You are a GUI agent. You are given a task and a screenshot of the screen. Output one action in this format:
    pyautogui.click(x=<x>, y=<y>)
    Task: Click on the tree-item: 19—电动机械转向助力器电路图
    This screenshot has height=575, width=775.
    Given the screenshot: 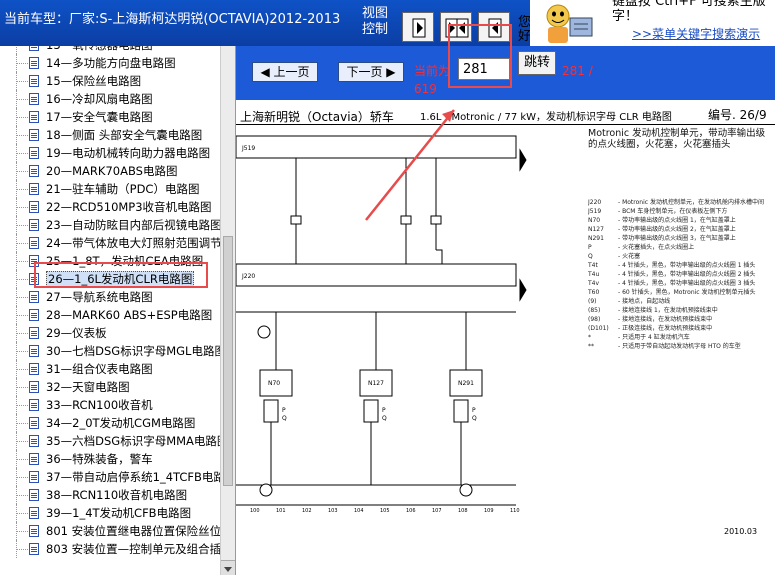 What is the action you would take?
    pyautogui.click(x=110, y=153)
    